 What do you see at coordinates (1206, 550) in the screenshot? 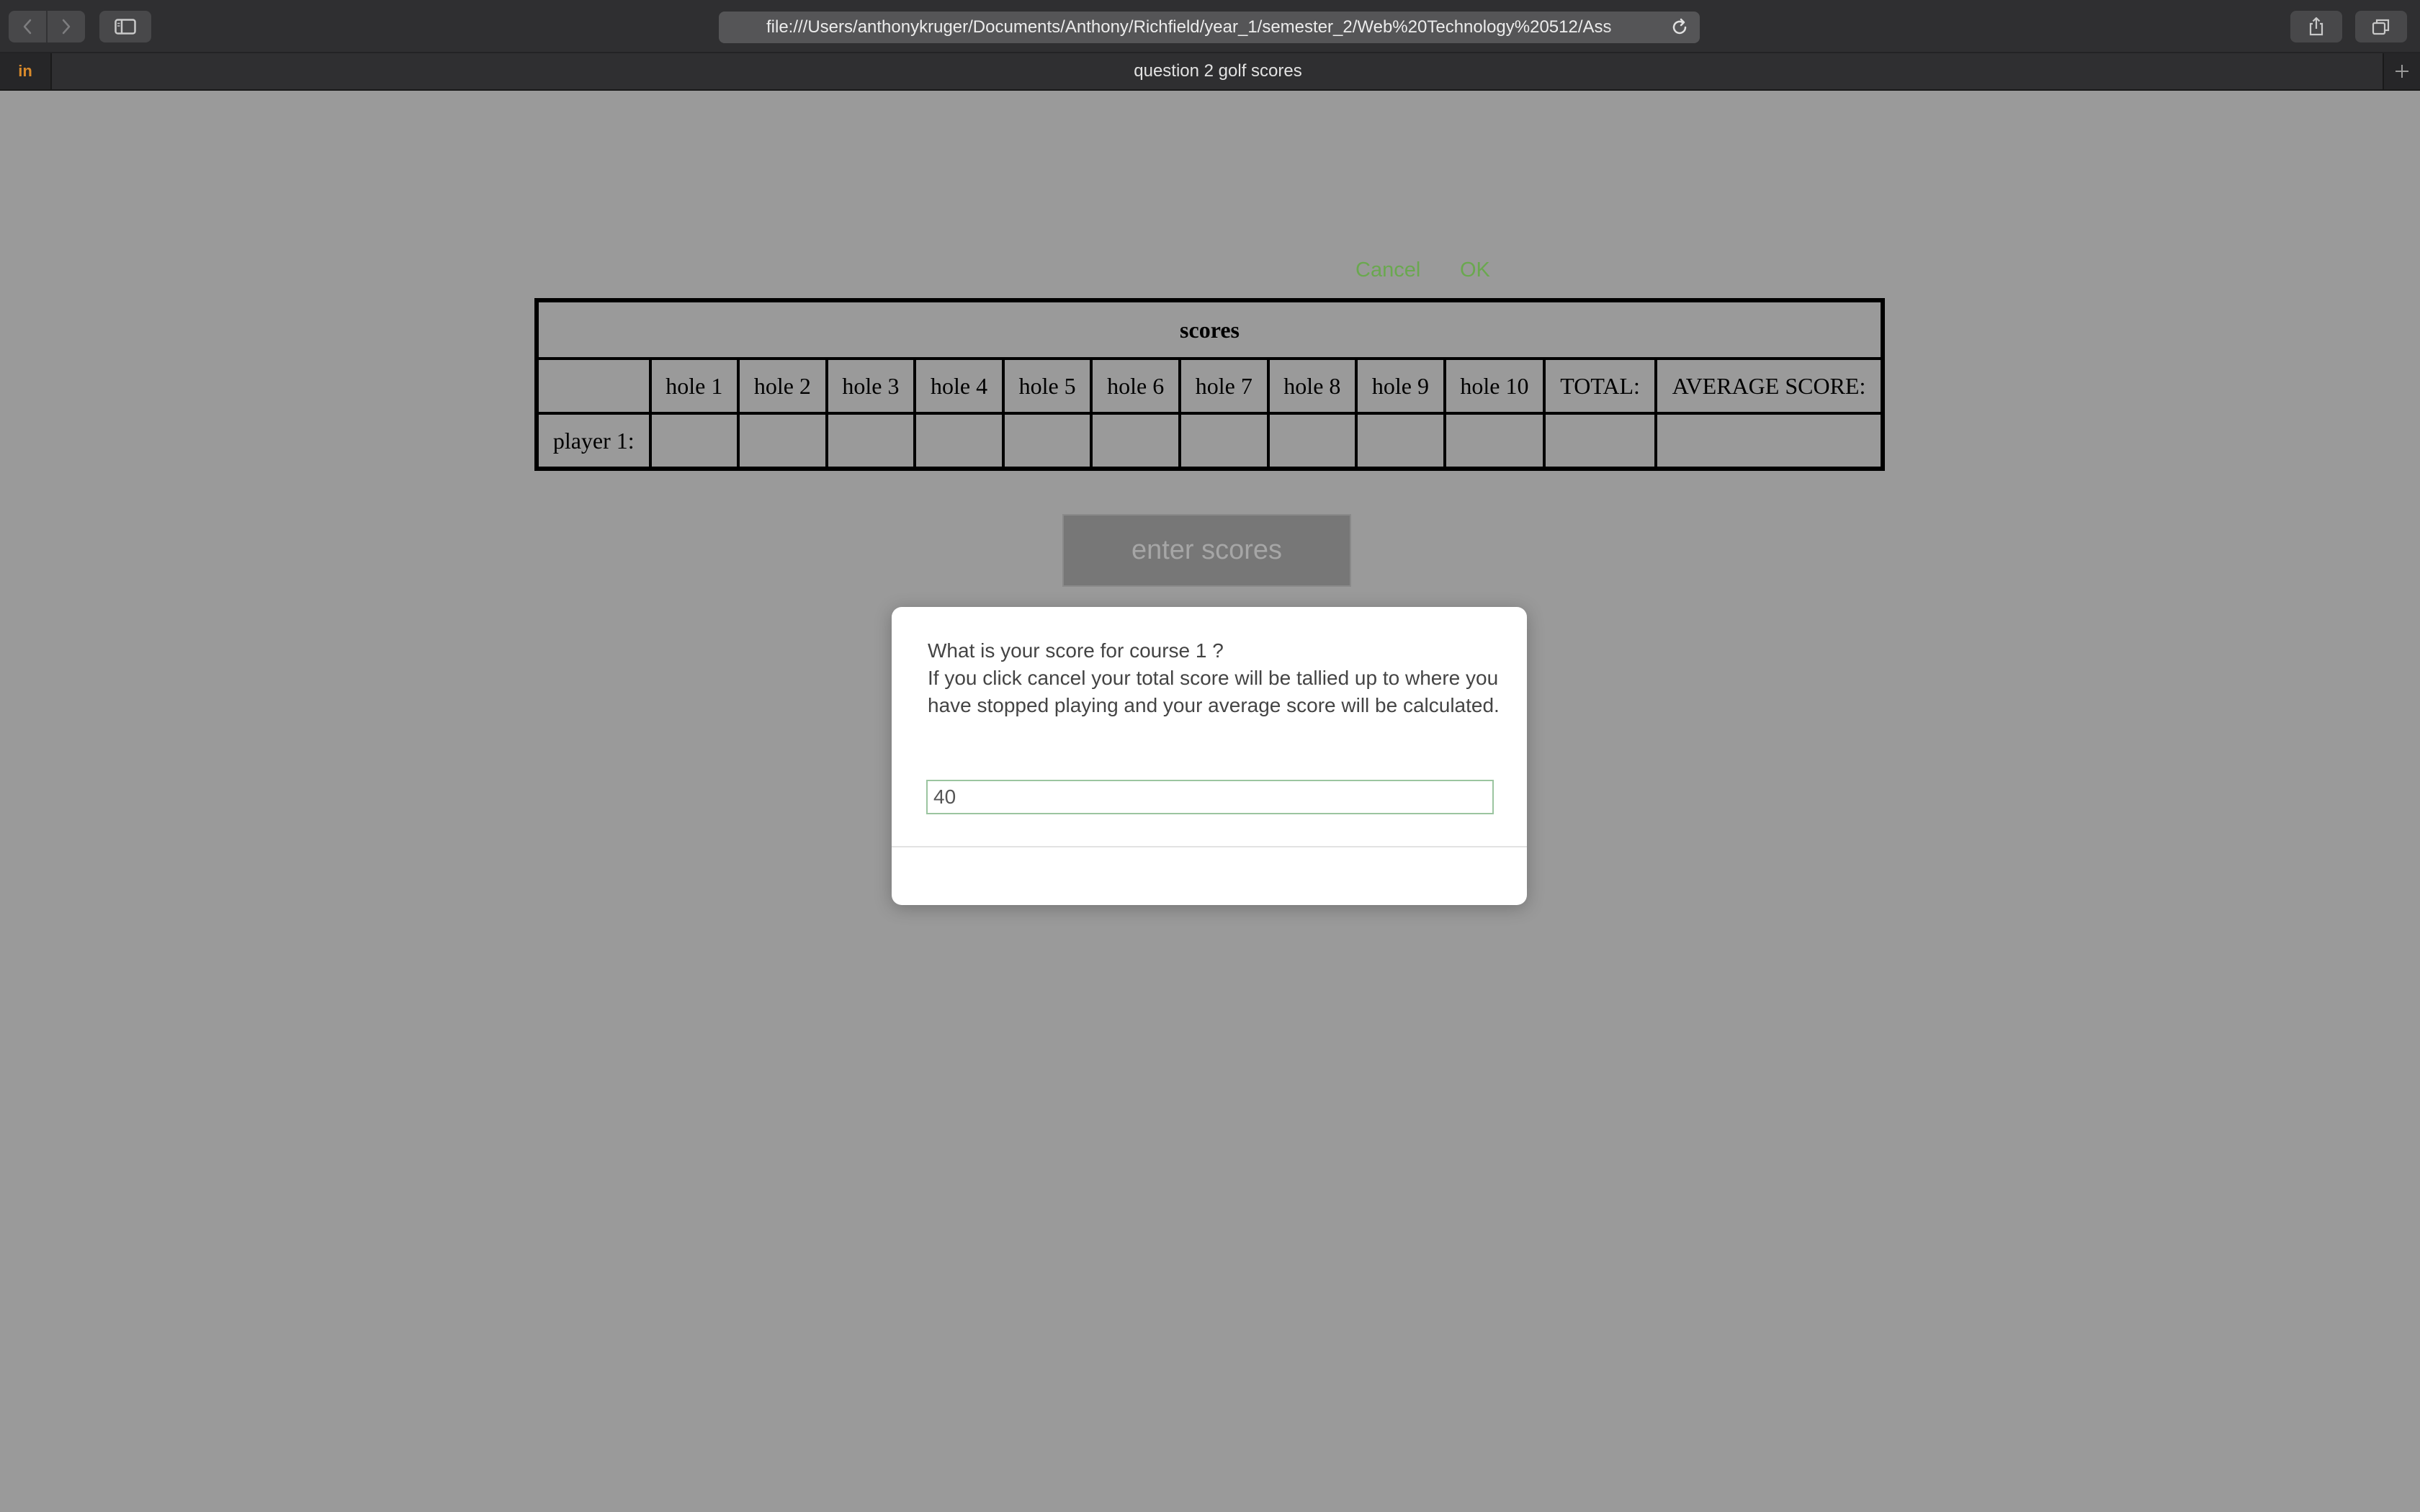
I see `enter-scores-button: enter scores` at bounding box center [1206, 550].